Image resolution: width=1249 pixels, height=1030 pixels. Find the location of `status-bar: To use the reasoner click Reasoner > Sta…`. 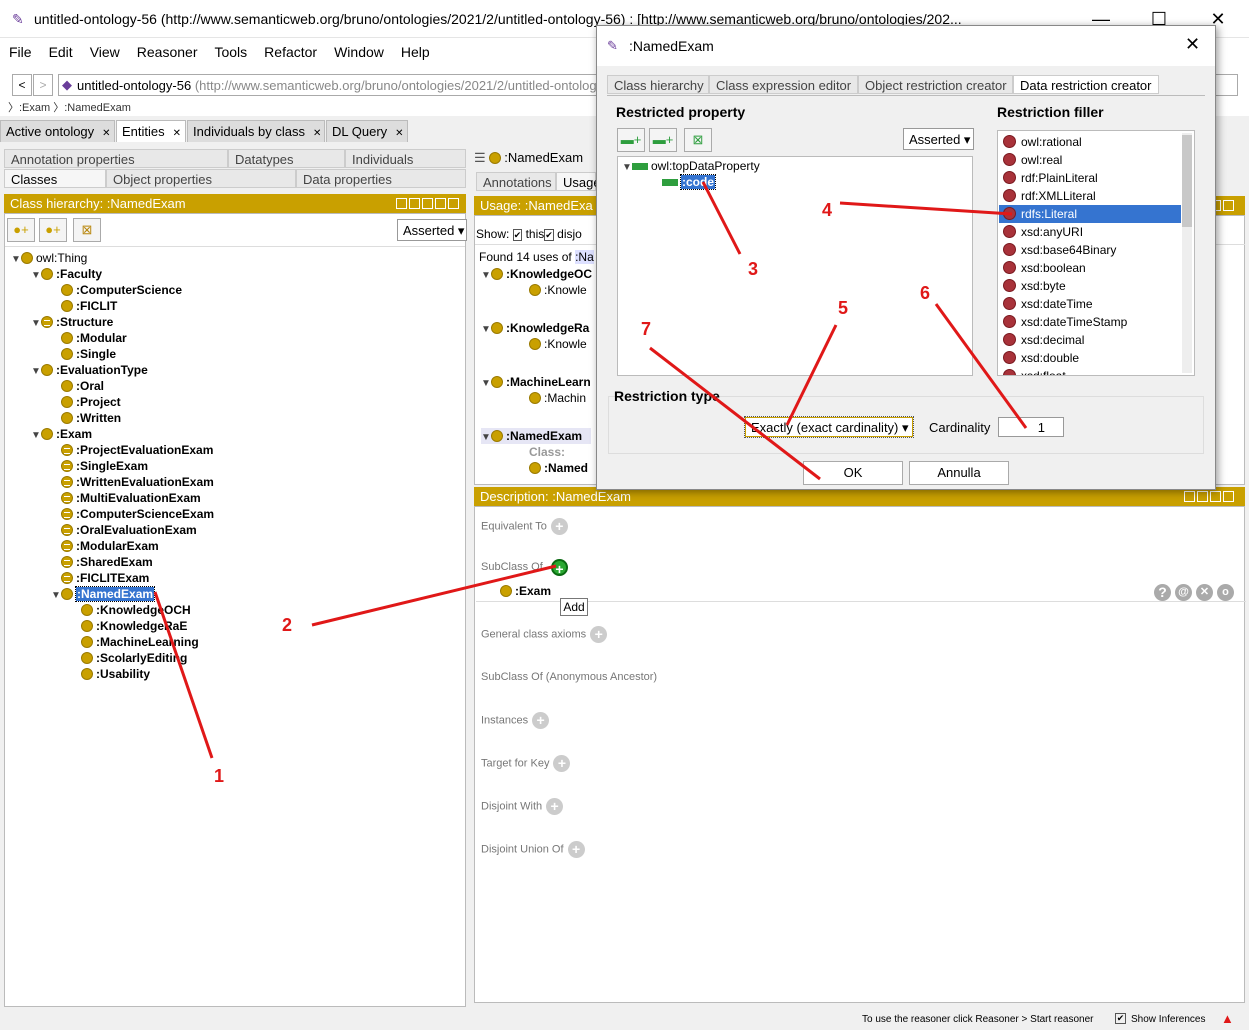

status-bar: To use the reasoner click Reasoner > Sta… is located at coordinates (624, 1020).